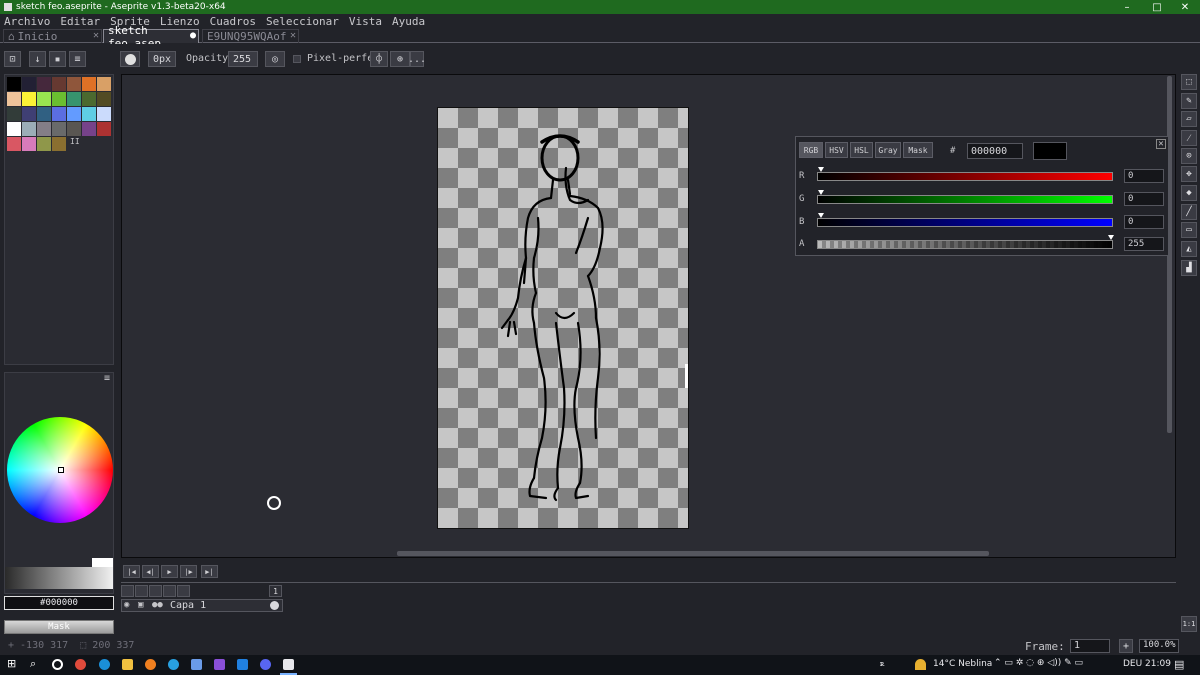 The height and width of the screenshot is (675, 1200). What do you see at coordinates (995, 151) in the screenshot?
I see `hex-input: 000000` at bounding box center [995, 151].